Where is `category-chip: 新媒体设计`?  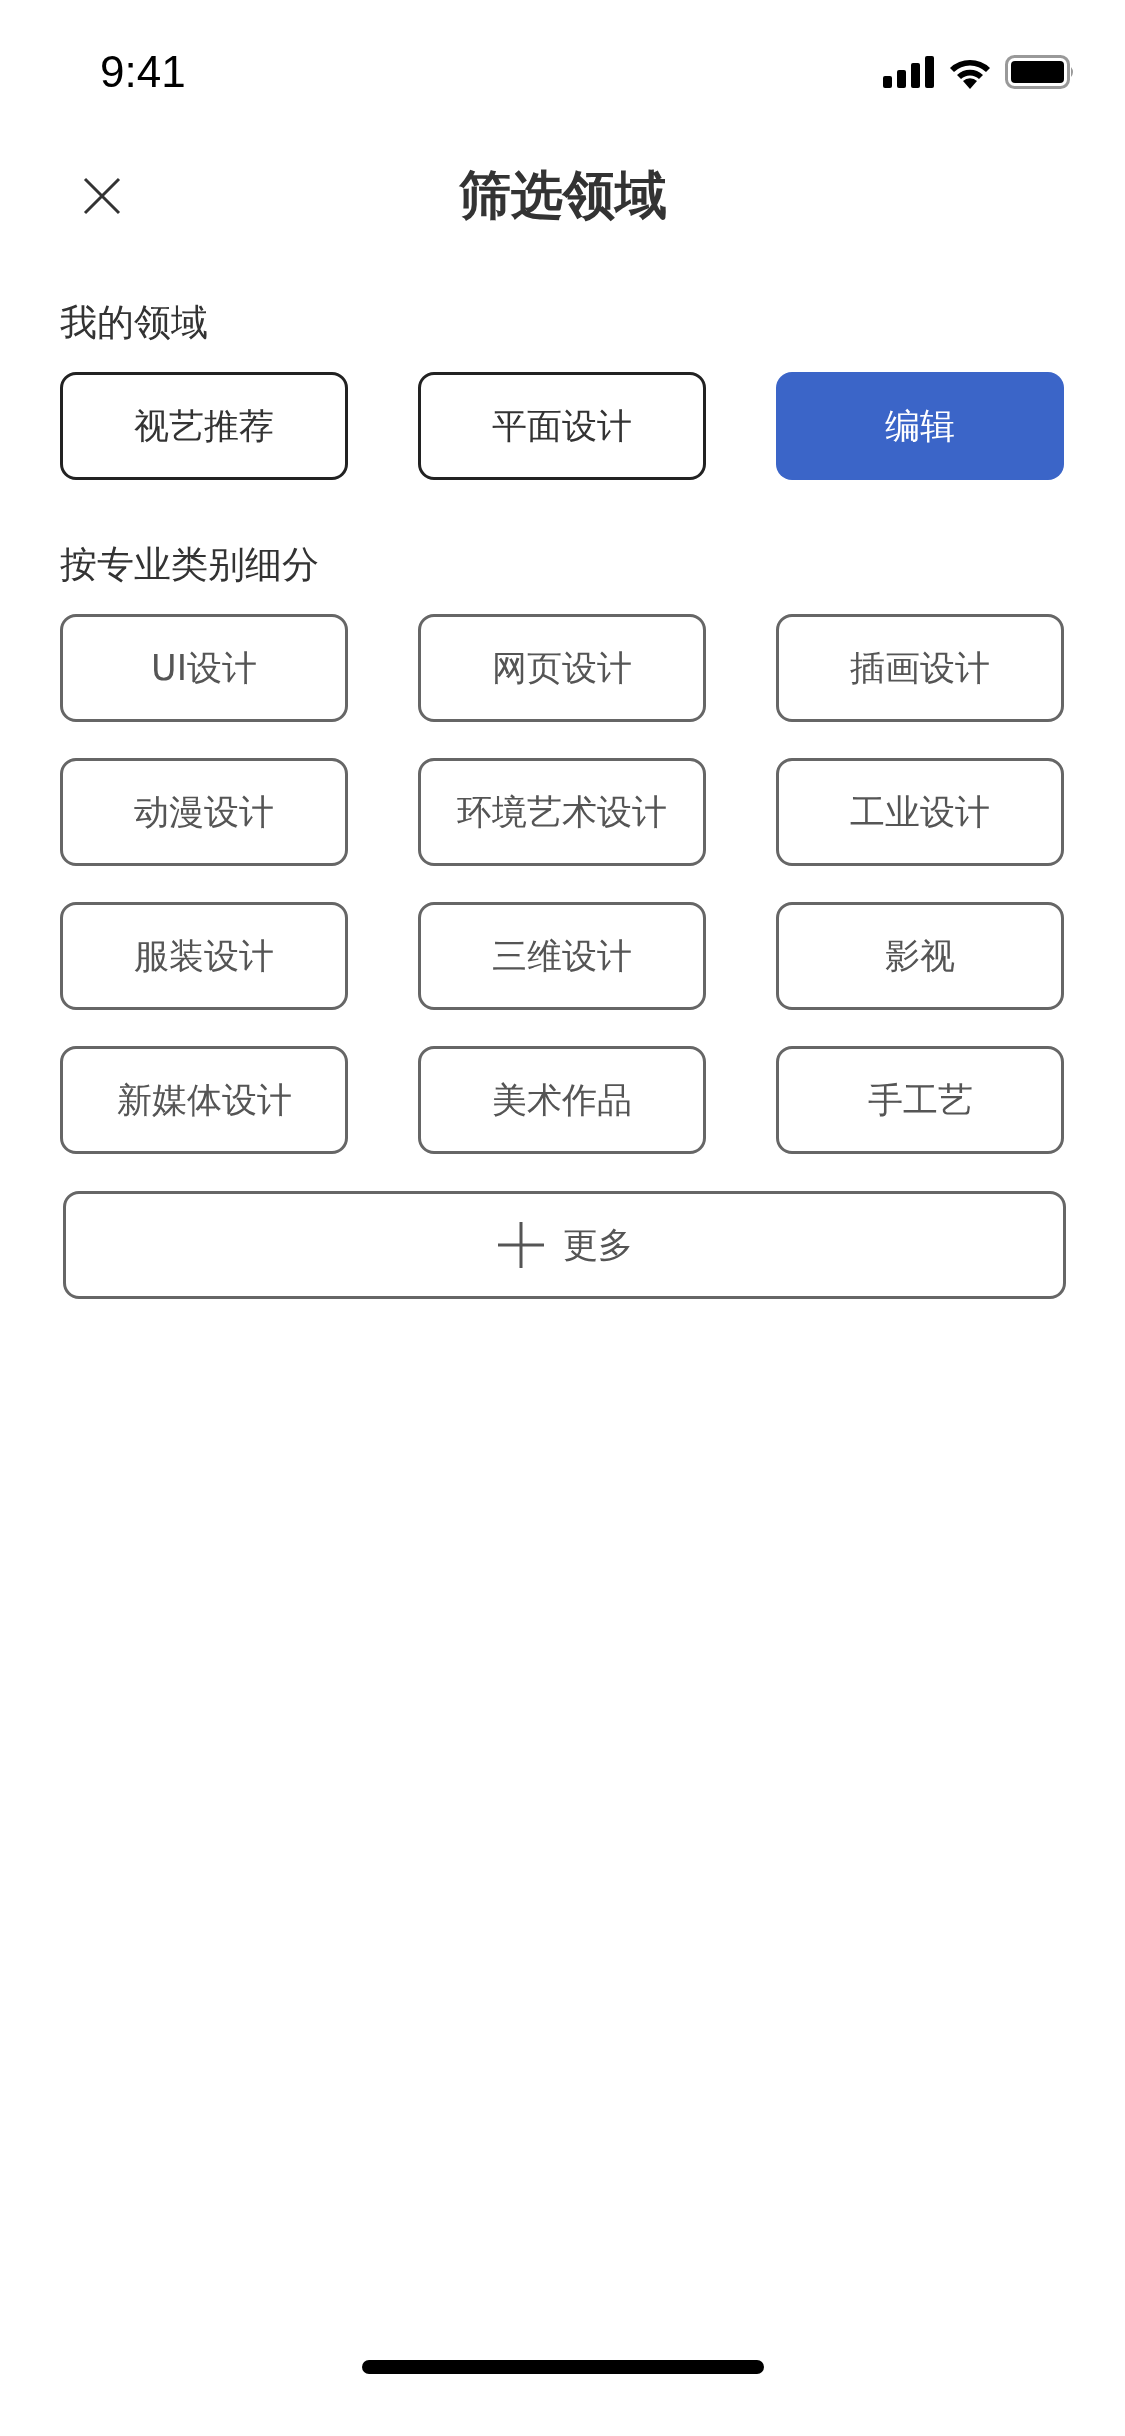 category-chip: 新媒体设计 is located at coordinates (204, 1100).